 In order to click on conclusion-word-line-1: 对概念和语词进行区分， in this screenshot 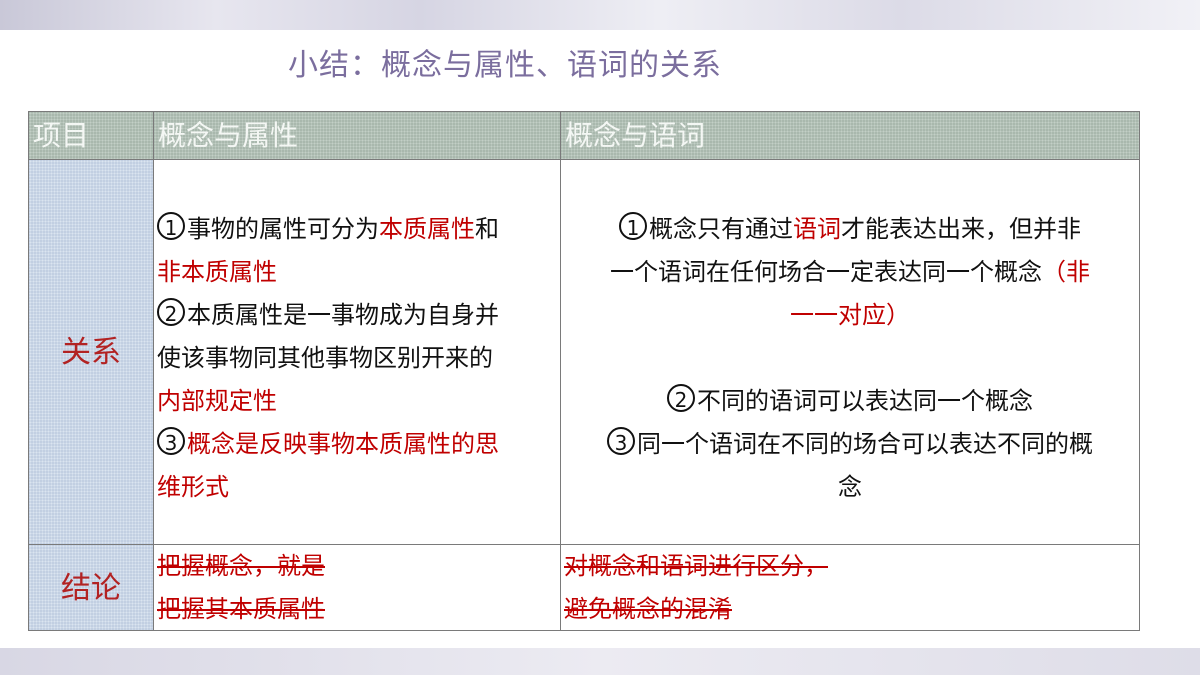, I will do `click(696, 566)`.